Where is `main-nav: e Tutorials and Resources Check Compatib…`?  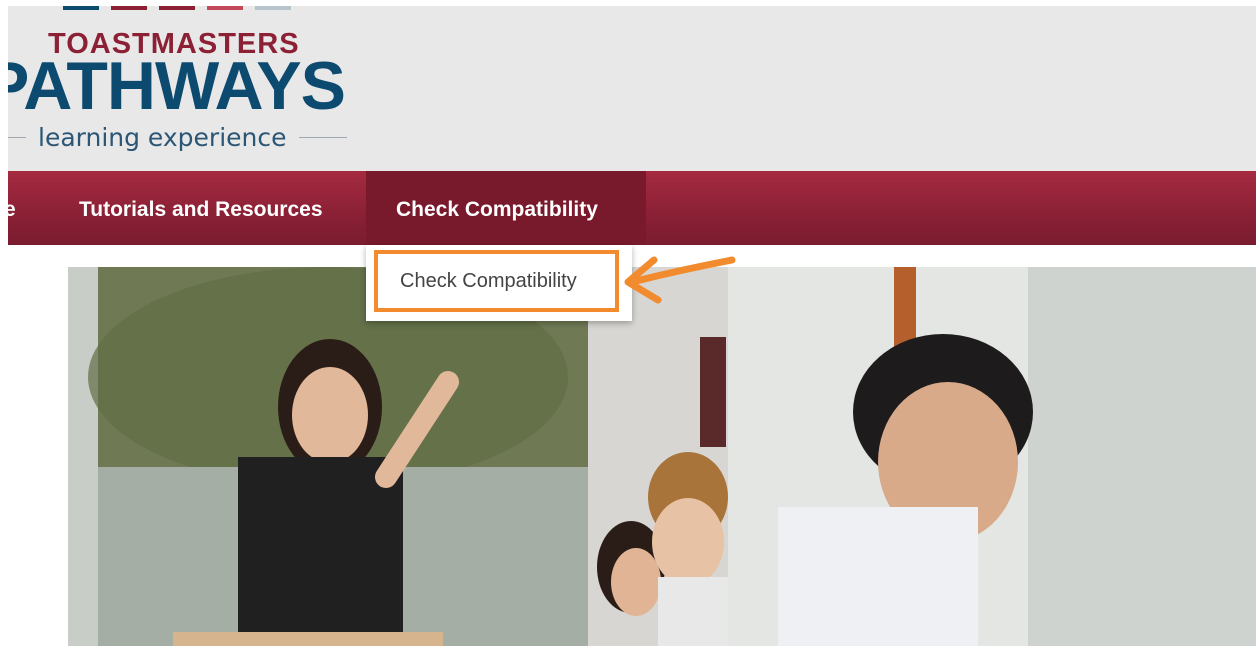 main-nav: e Tutorials and Resources Check Compatib… is located at coordinates (632, 208).